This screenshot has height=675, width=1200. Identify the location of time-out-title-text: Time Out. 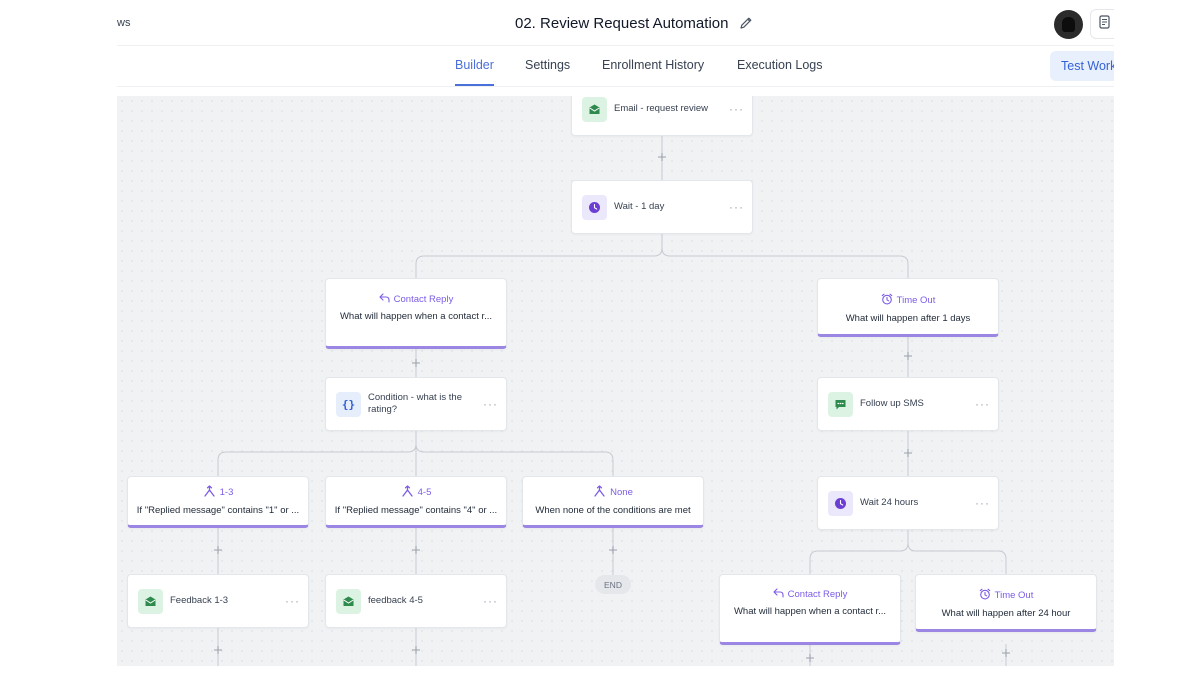
(916, 300).